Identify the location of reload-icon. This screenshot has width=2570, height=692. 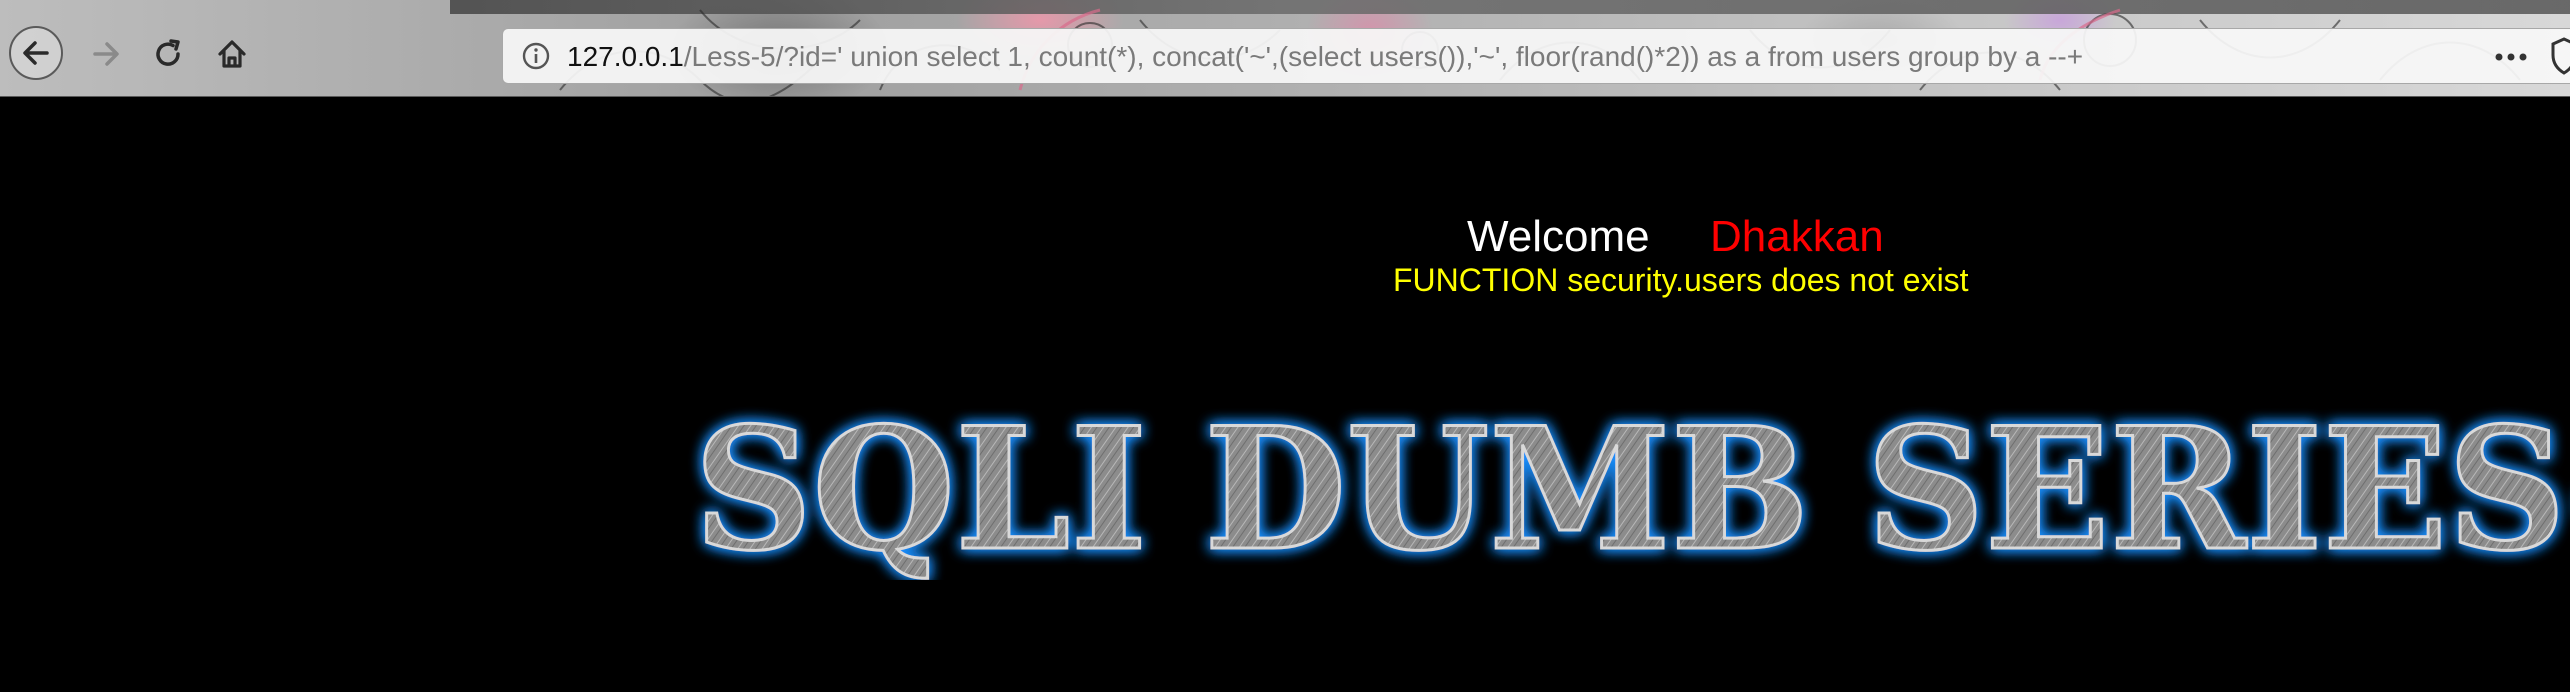
(168, 52).